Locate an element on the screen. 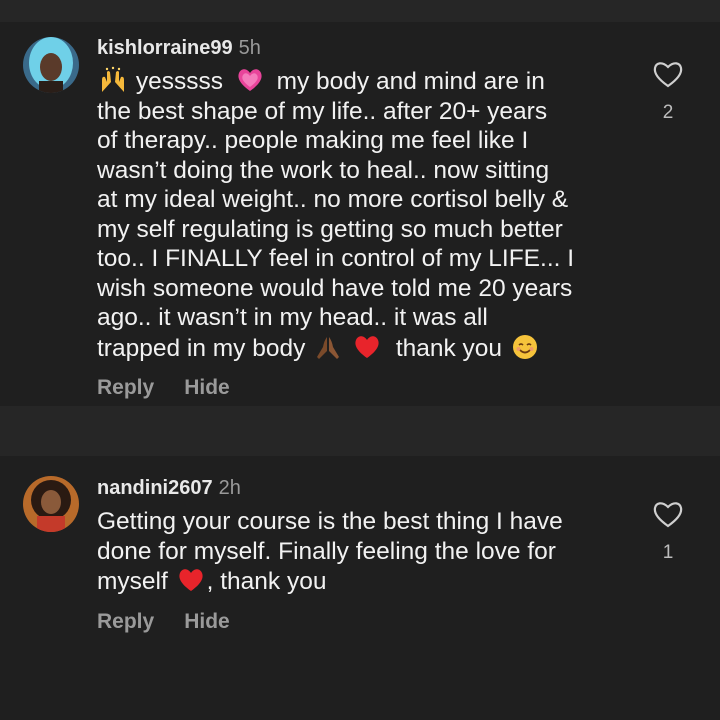  comment-line: myself , thank you is located at coordinates (212, 580).